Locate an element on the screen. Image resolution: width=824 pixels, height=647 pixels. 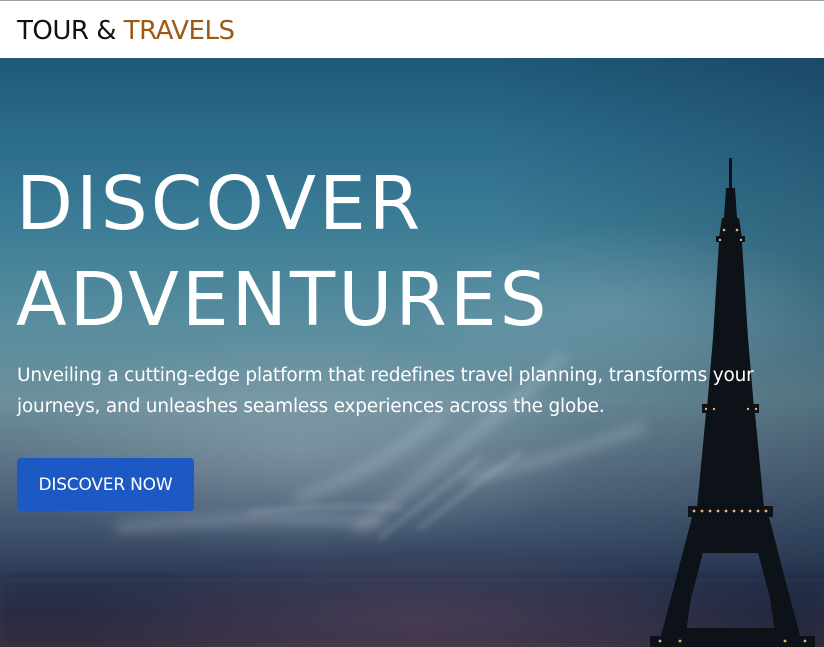
brand-name-accent: TRAVELS is located at coordinates (179, 30).